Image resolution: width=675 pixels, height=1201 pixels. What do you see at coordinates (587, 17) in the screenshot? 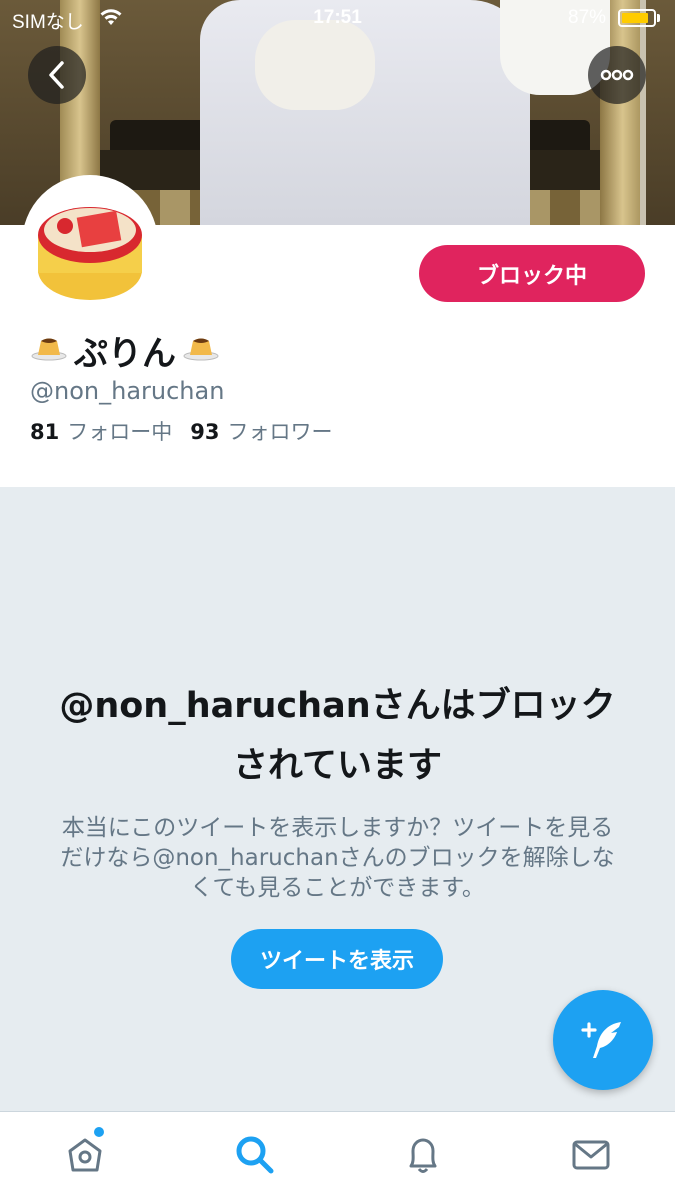
I see `battery-percent: 87%` at bounding box center [587, 17].